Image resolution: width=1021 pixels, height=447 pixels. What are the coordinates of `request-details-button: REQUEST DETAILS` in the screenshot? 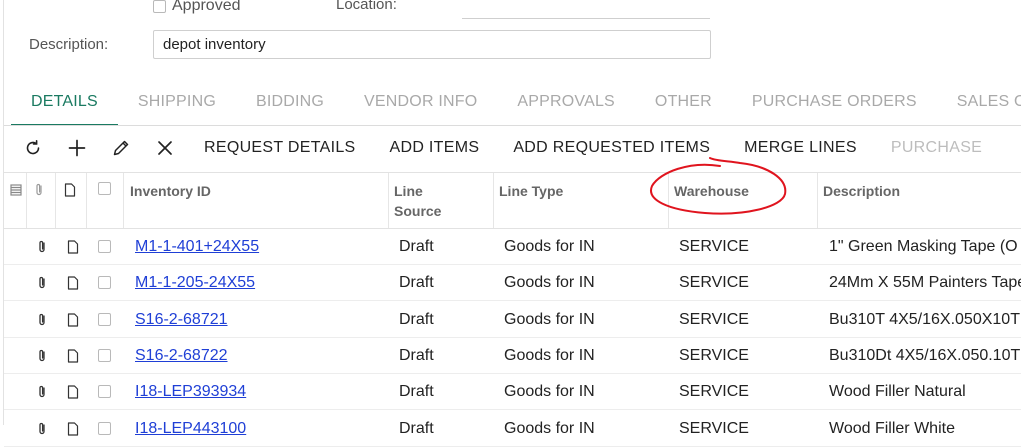 It's located at (280, 148).